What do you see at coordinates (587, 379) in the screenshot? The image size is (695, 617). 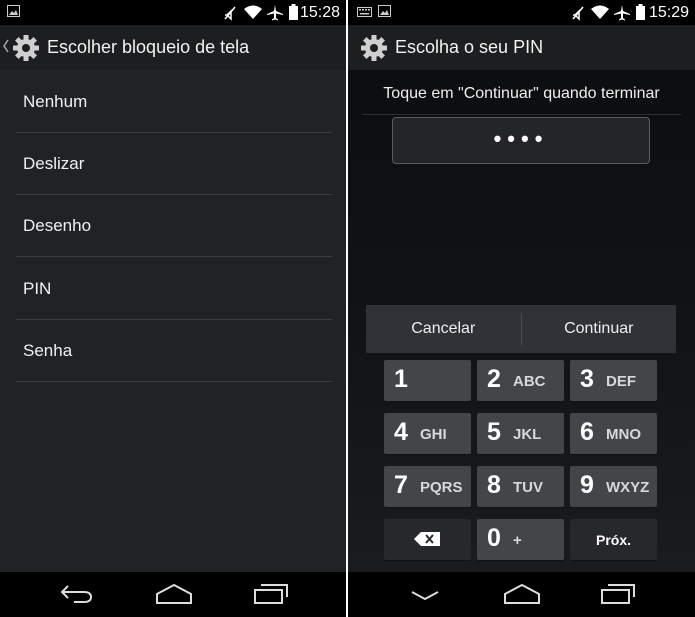 I see `key-digit: 3` at bounding box center [587, 379].